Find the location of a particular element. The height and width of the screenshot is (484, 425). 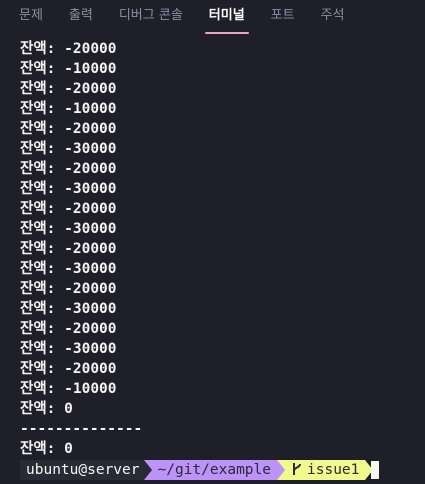

prompt-user-host: ubuntu@server is located at coordinates (82, 470).